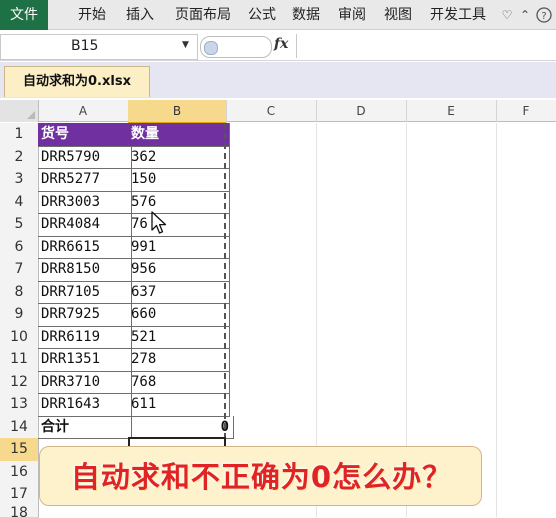 Image resolution: width=556 pixels, height=518 pixels. I want to click on cell-quantity: 611, so click(179, 405).